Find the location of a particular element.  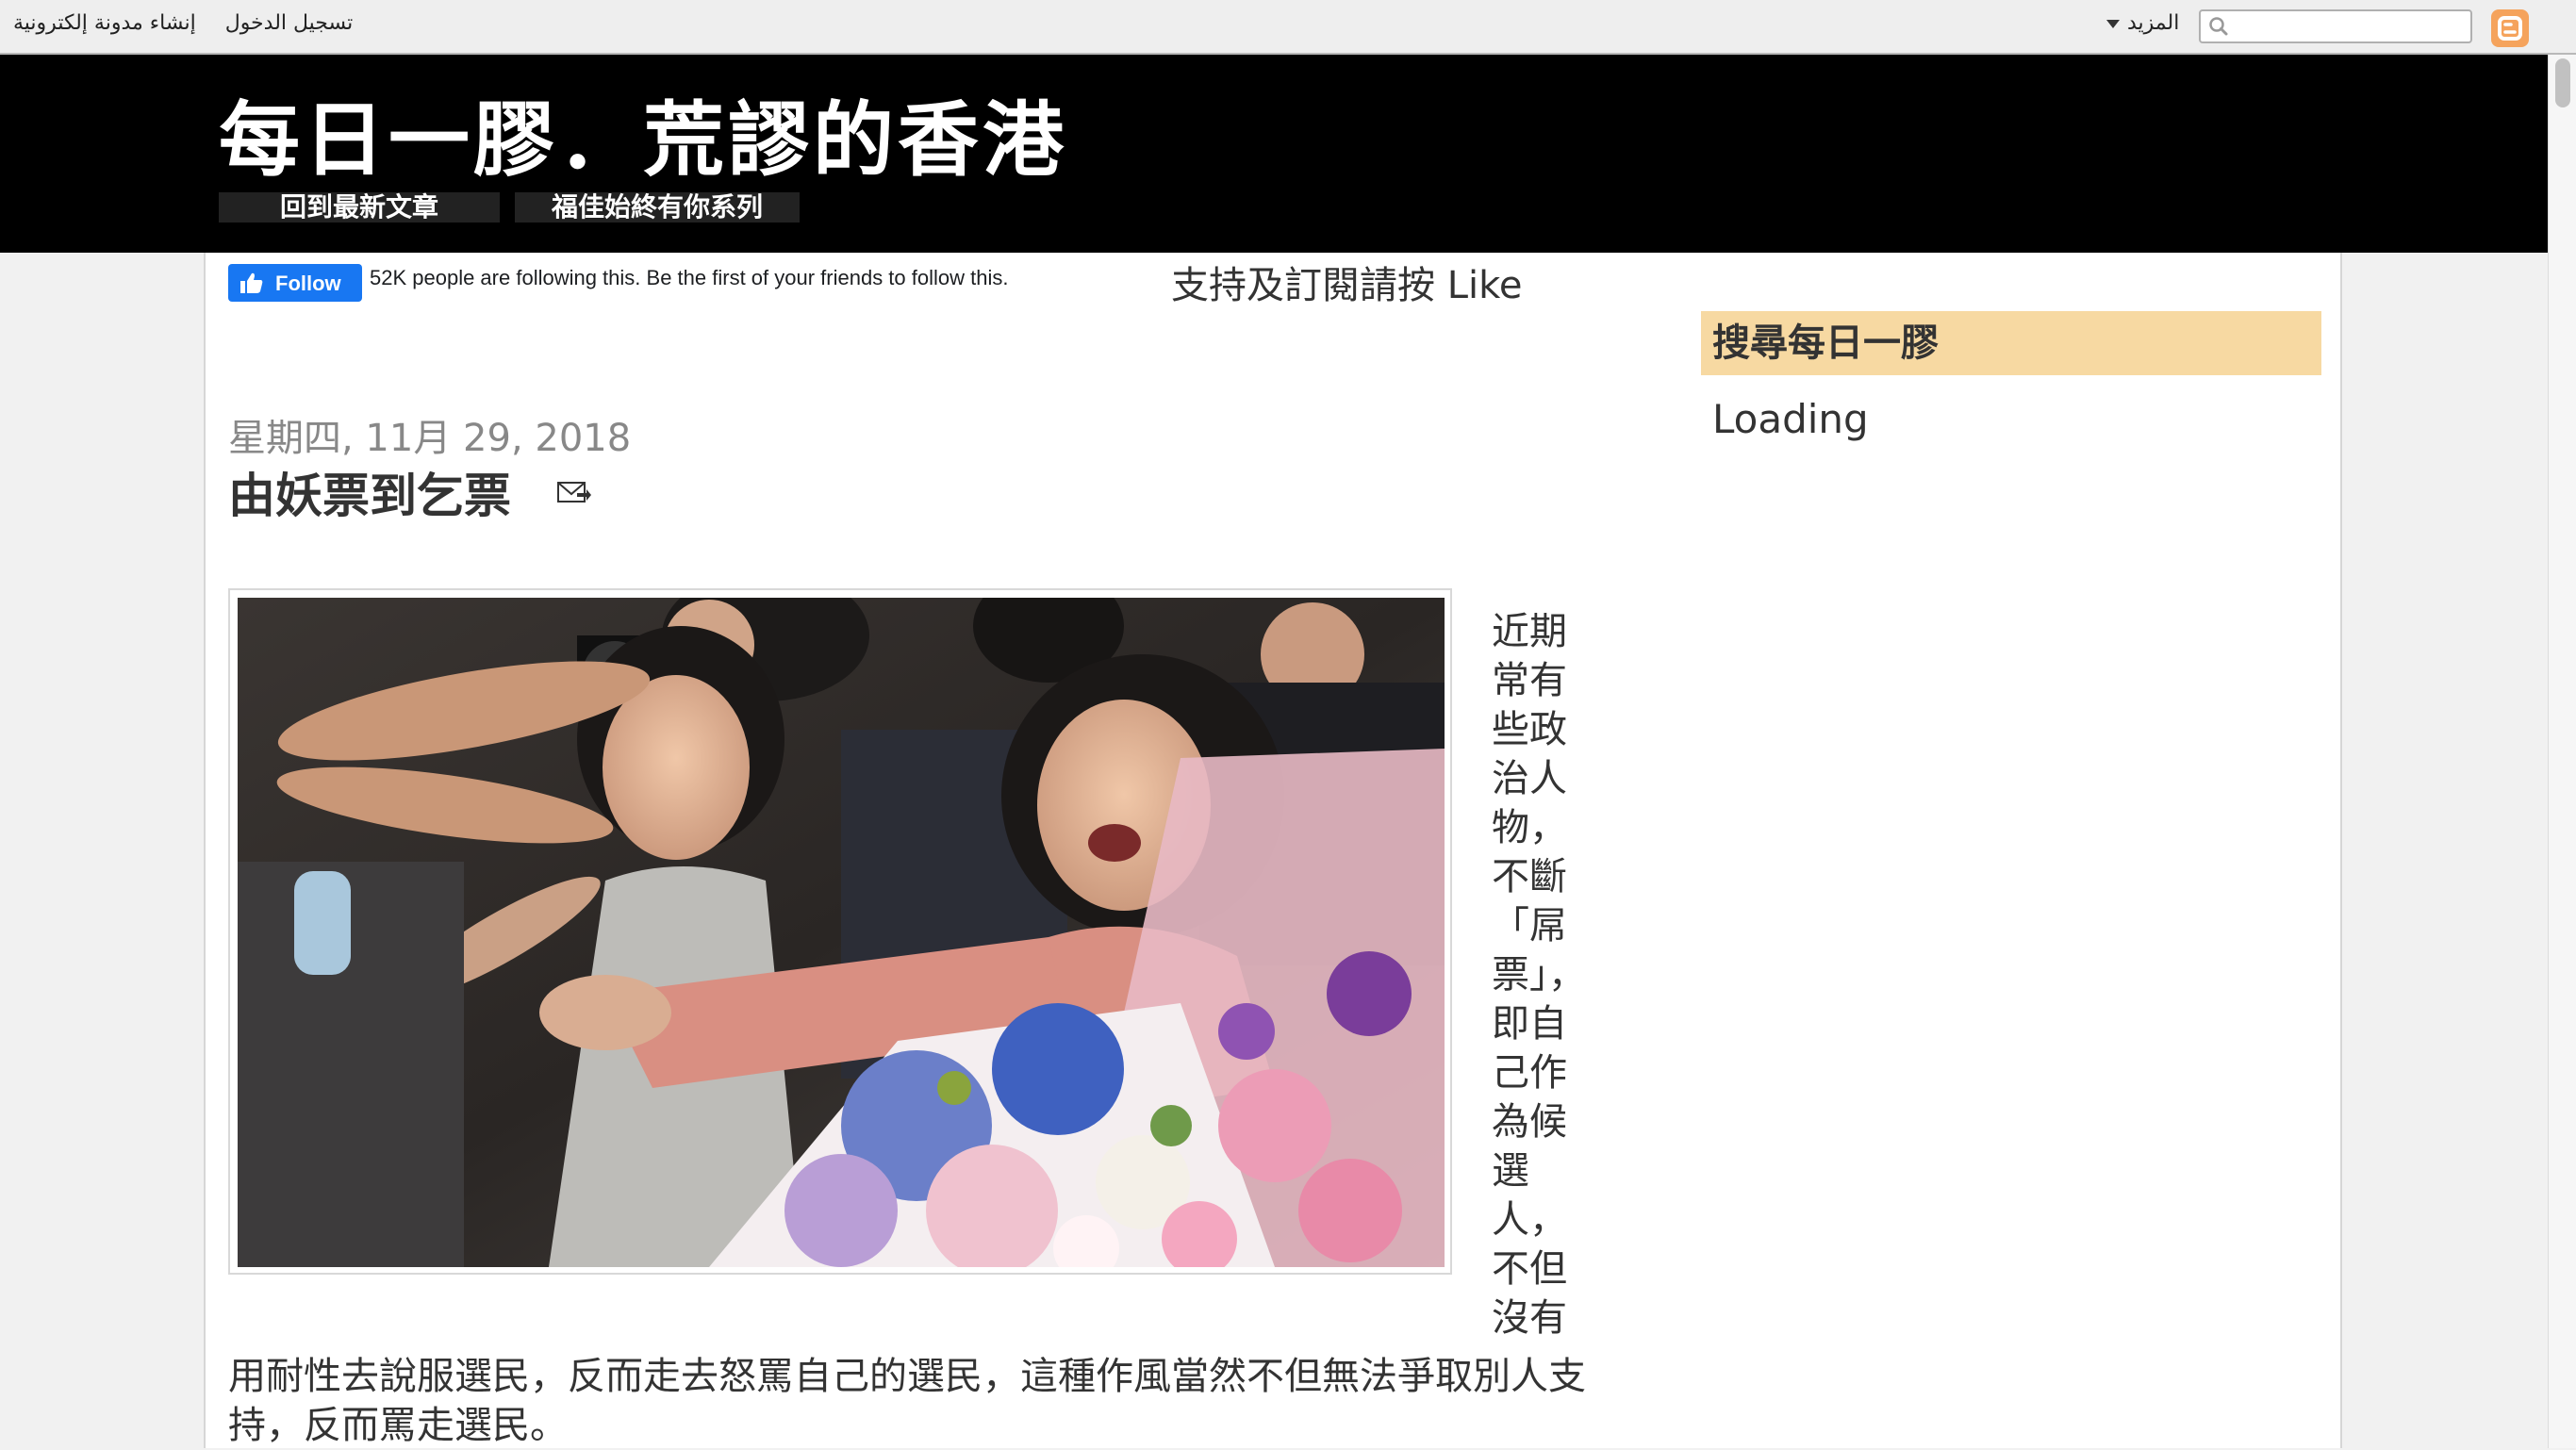

navbar-links: تسجيل الدخول إنشاء مدونة إلكترونية is located at coordinates (194, 23).